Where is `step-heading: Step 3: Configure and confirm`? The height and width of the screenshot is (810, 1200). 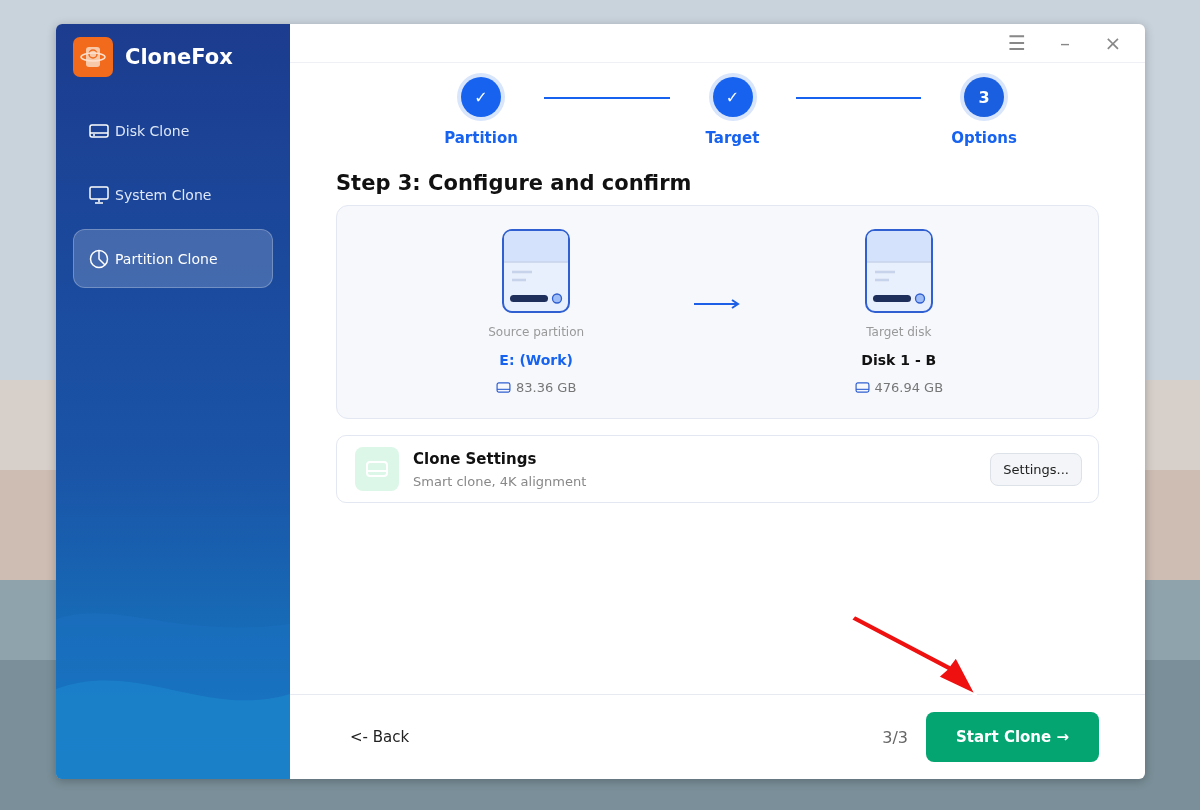
step-heading: Step 3: Configure and confirm is located at coordinates (514, 183).